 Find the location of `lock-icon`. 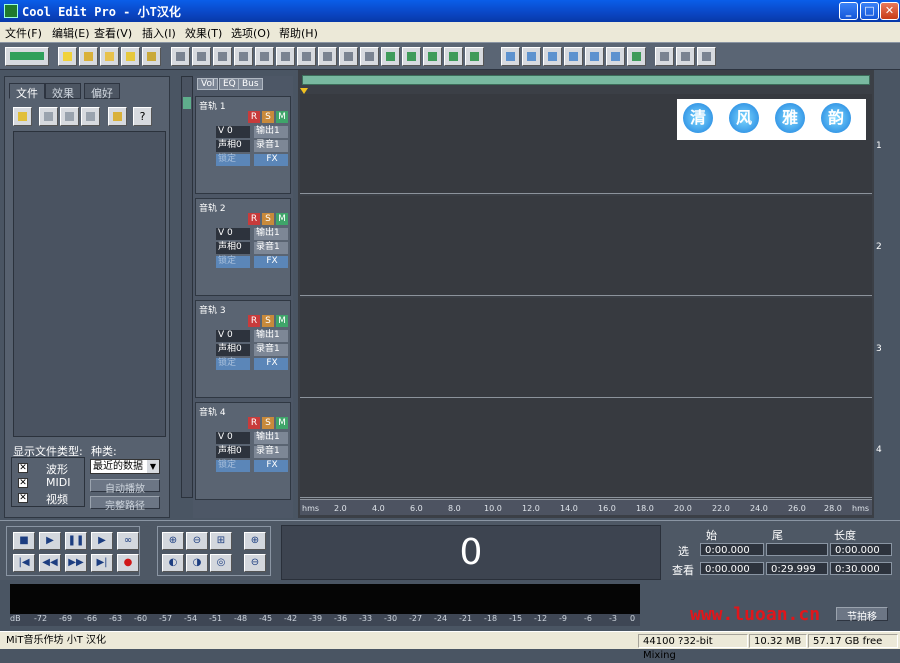

lock-icon is located at coordinates (327, 56).